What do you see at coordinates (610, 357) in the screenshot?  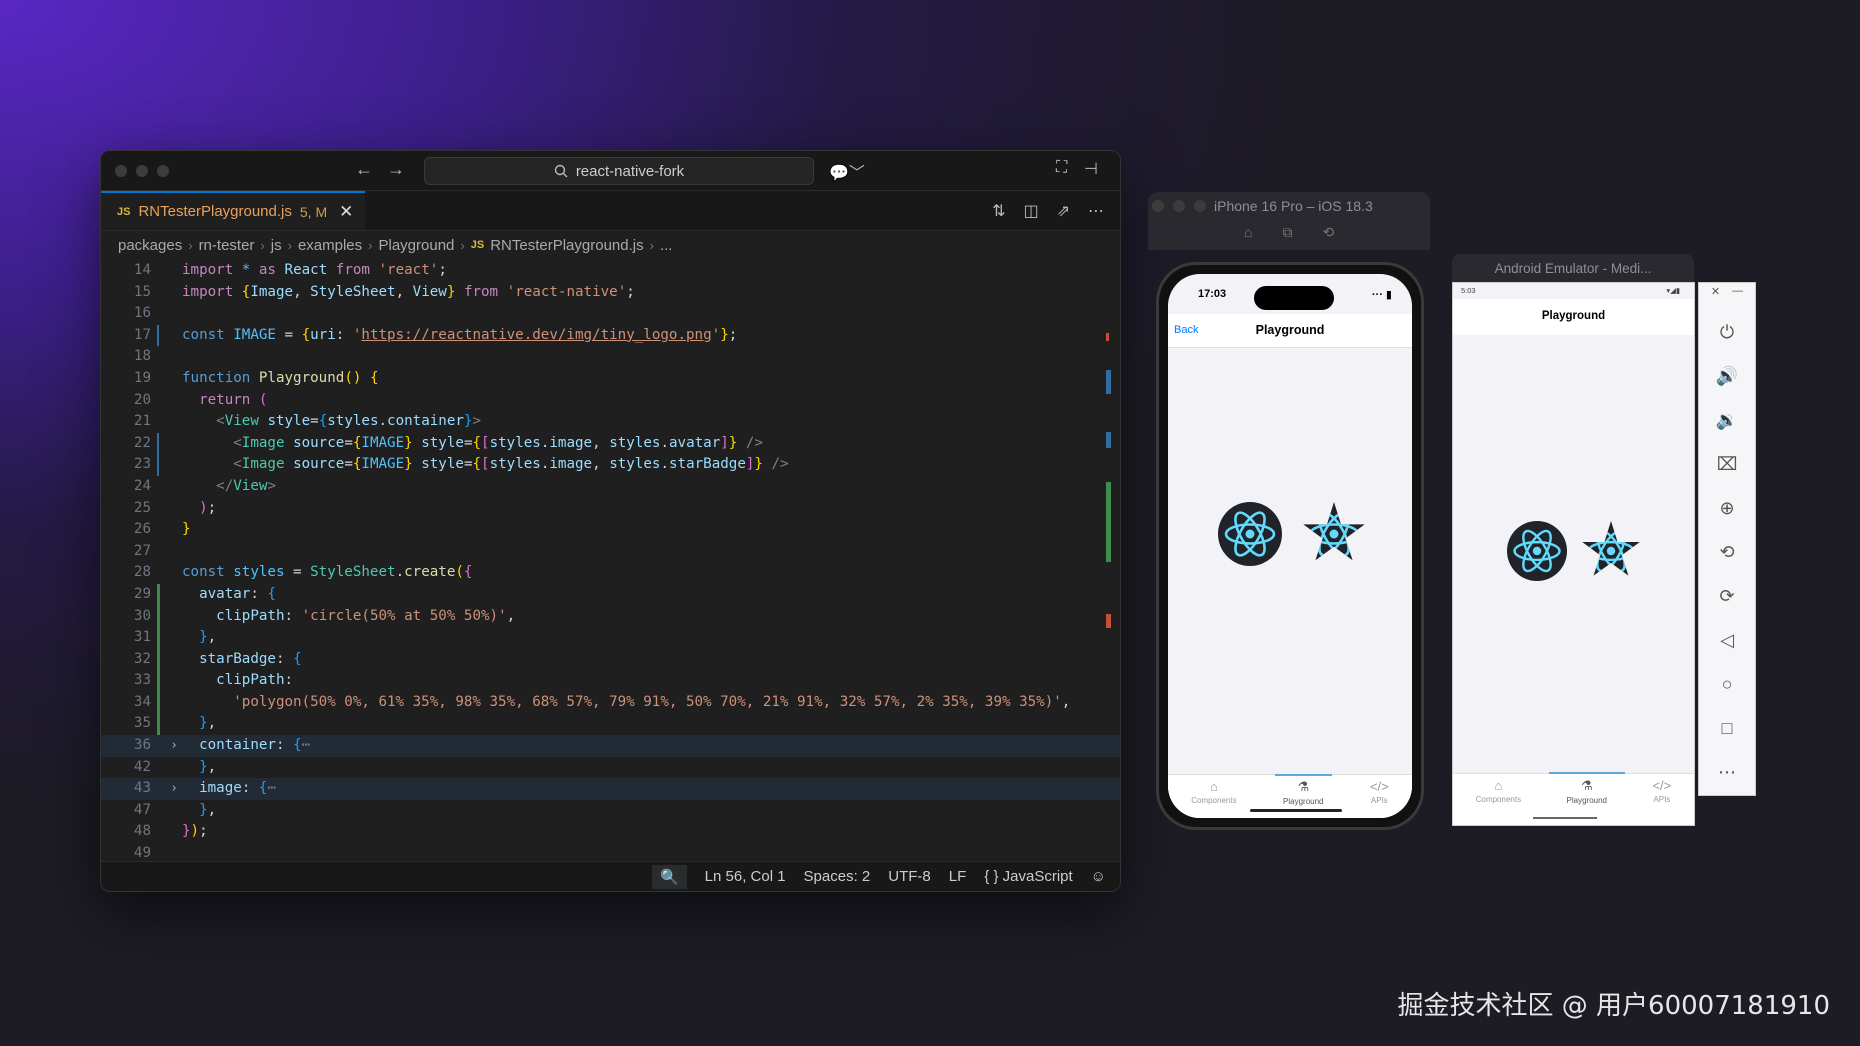 I see `code-line: 18` at bounding box center [610, 357].